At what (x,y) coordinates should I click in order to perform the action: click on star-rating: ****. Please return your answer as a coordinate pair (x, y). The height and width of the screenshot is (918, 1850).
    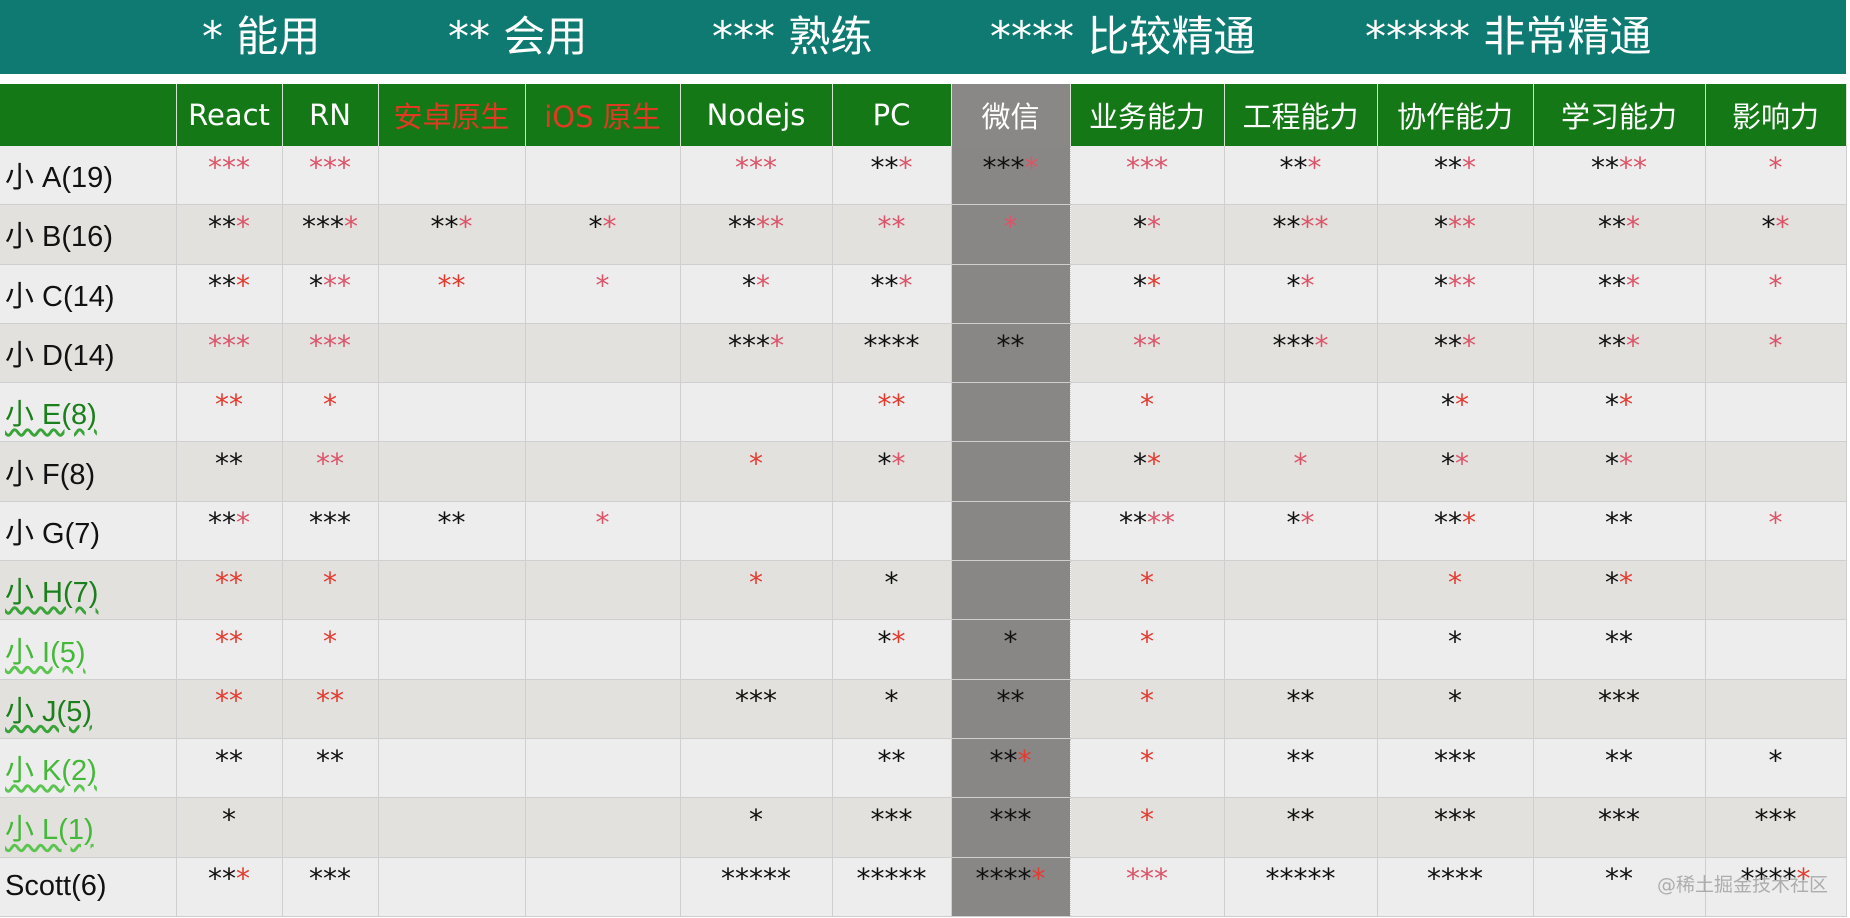
    Looking at the image, I should click on (1619, 167).